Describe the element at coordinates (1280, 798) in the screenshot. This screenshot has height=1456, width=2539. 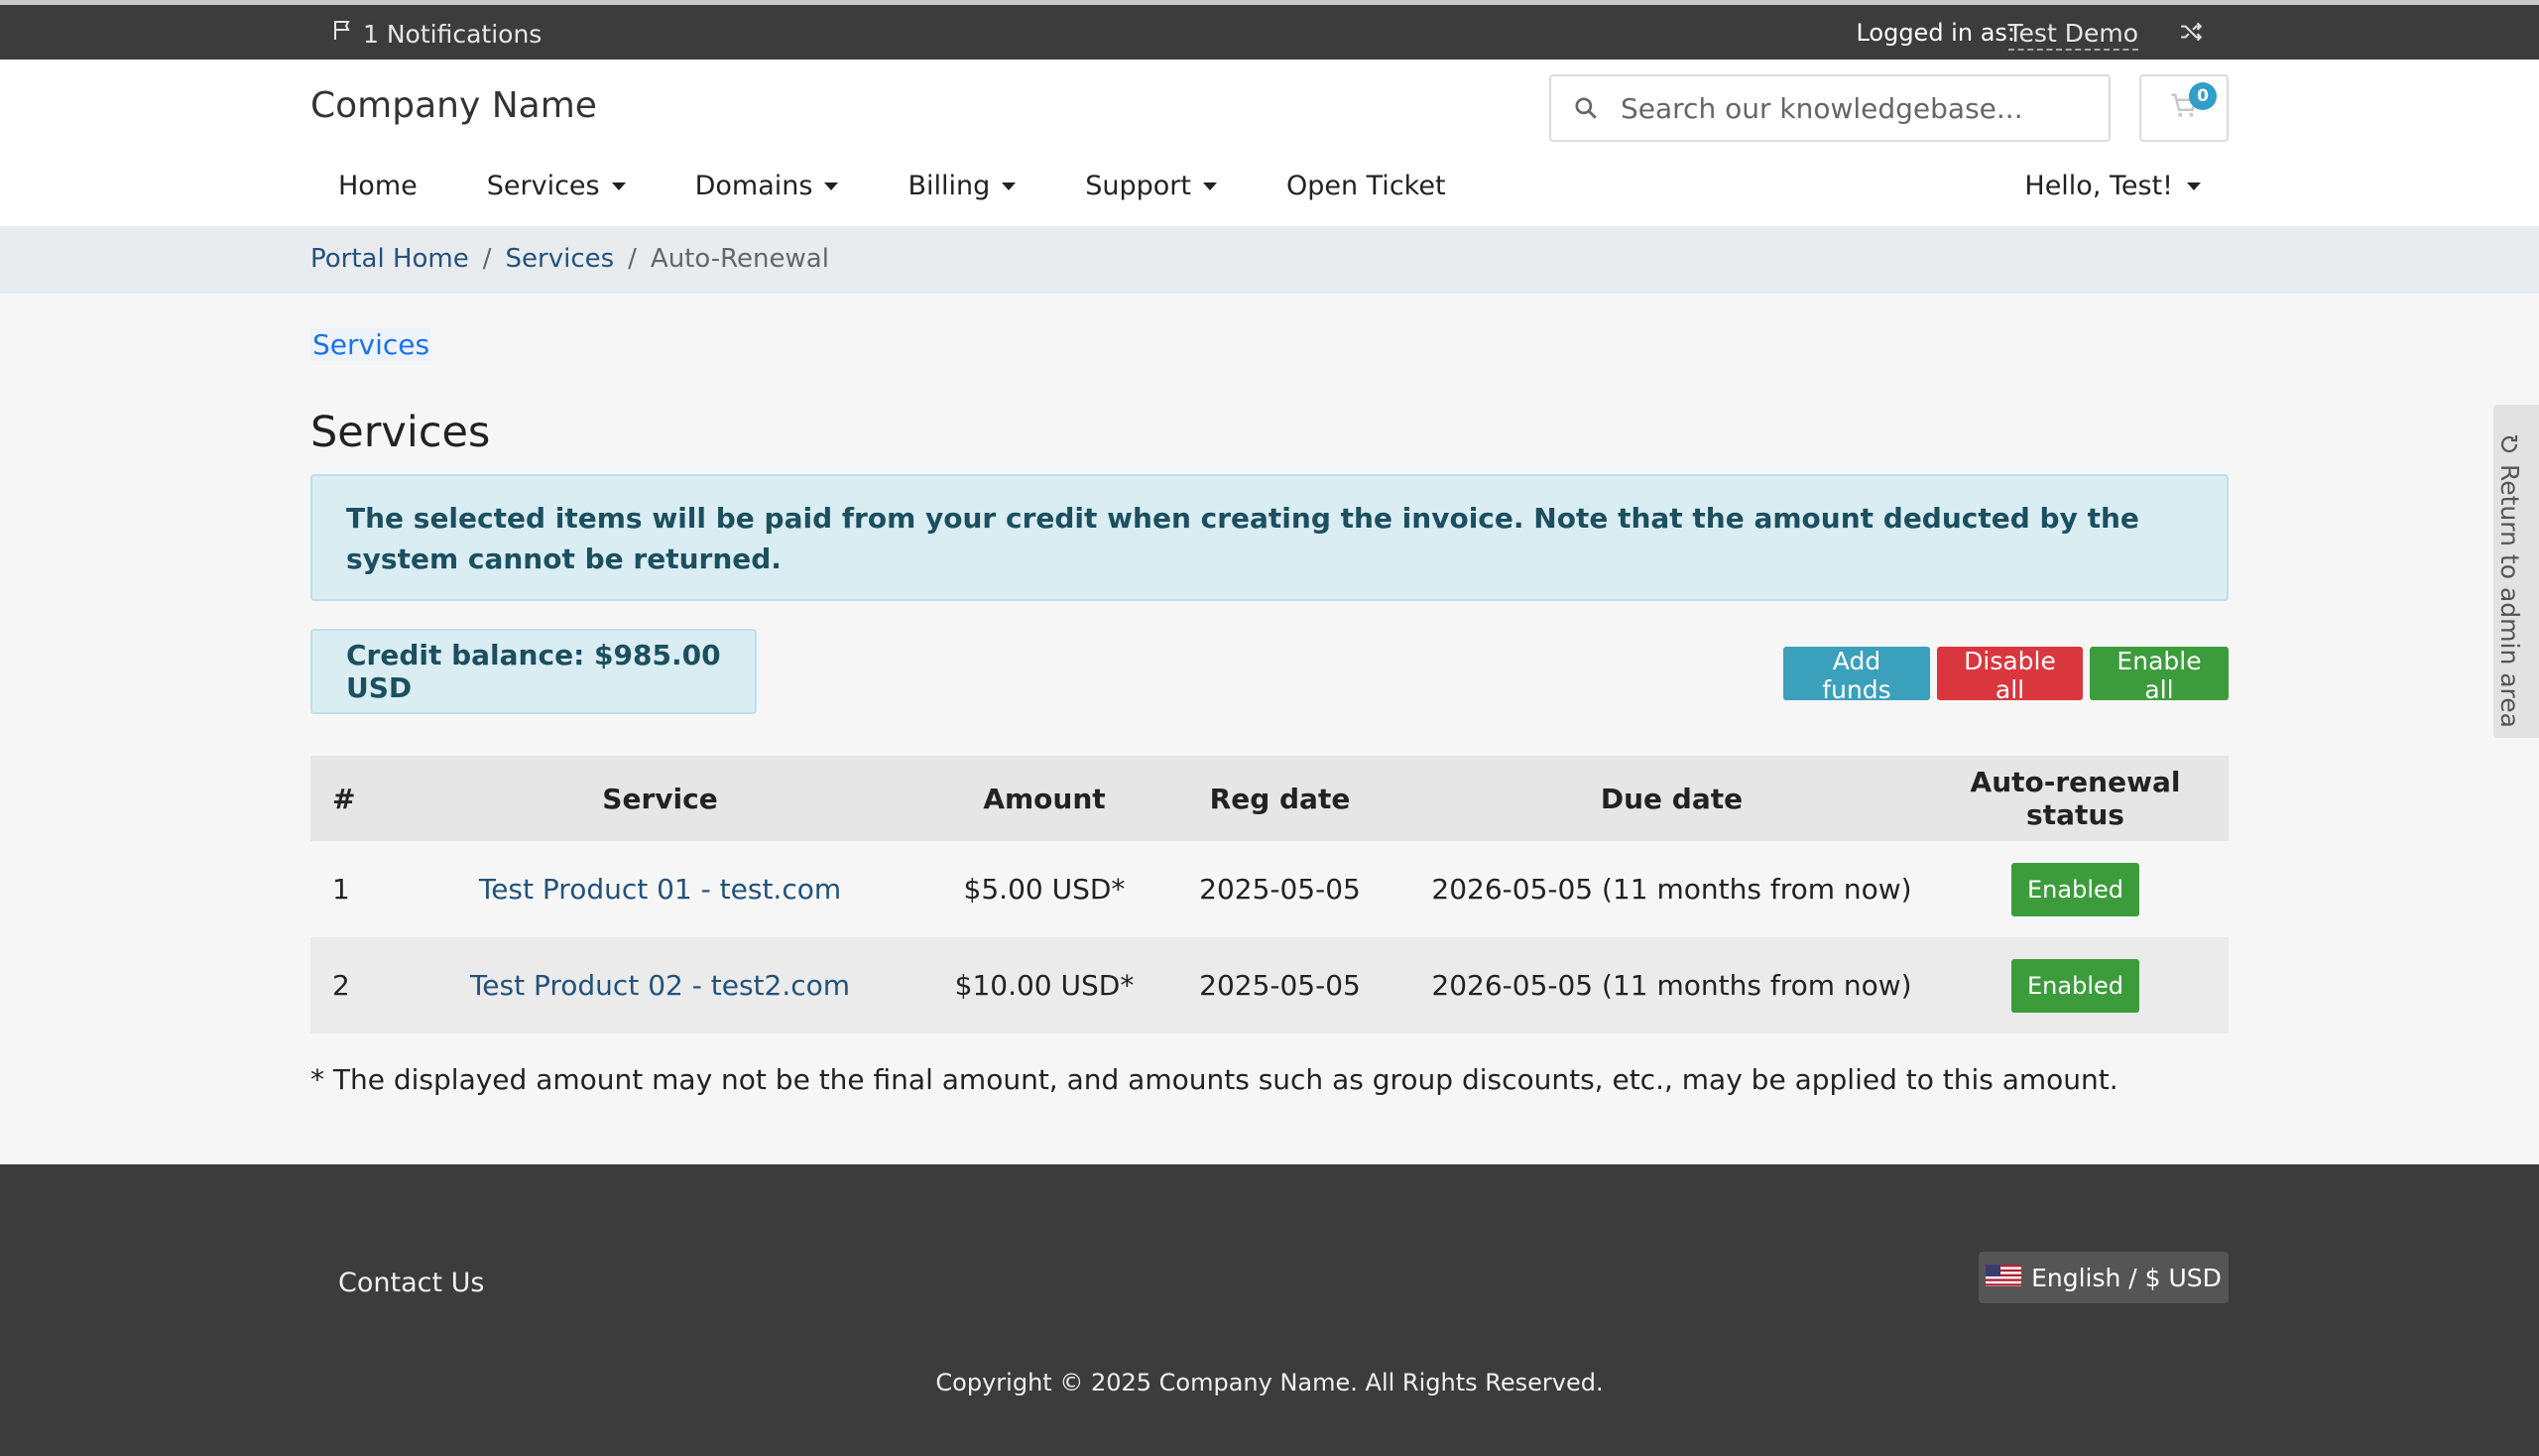
I see `column-header-reg-date: Reg date` at that location.